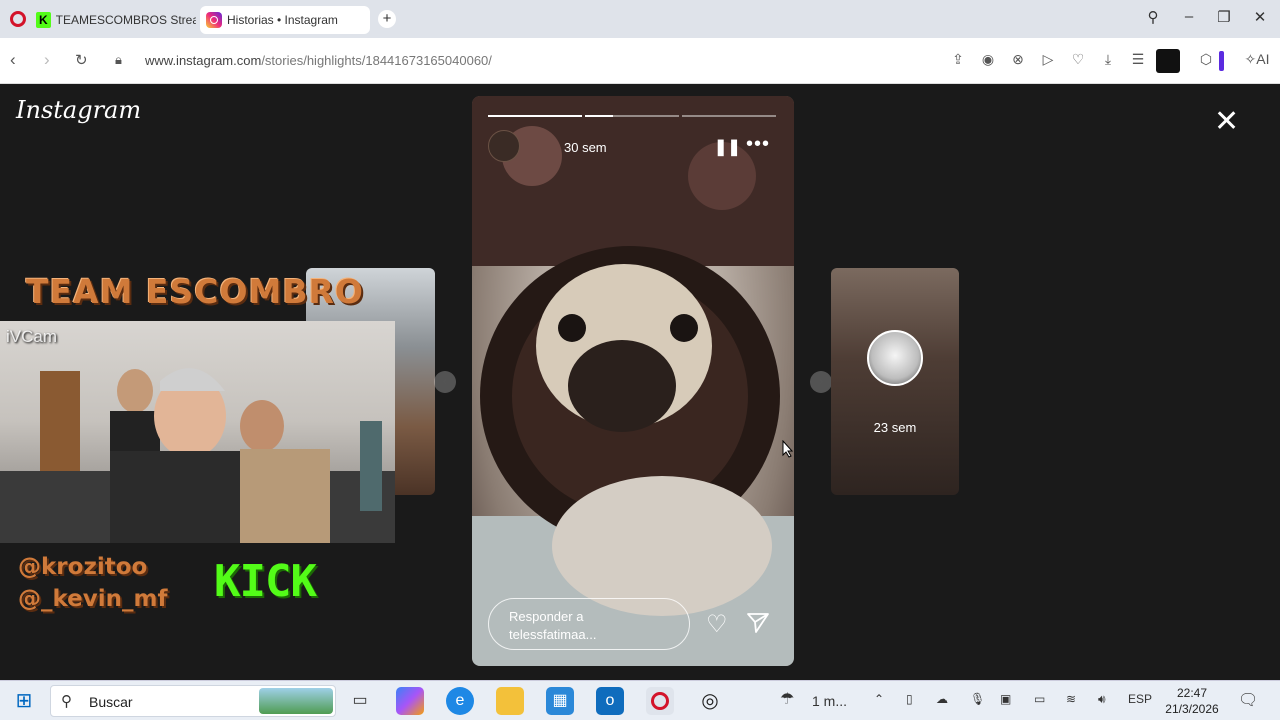 The image size is (1280, 720). What do you see at coordinates (78, 110) in the screenshot?
I see `instagram-logo: Instagram` at bounding box center [78, 110].